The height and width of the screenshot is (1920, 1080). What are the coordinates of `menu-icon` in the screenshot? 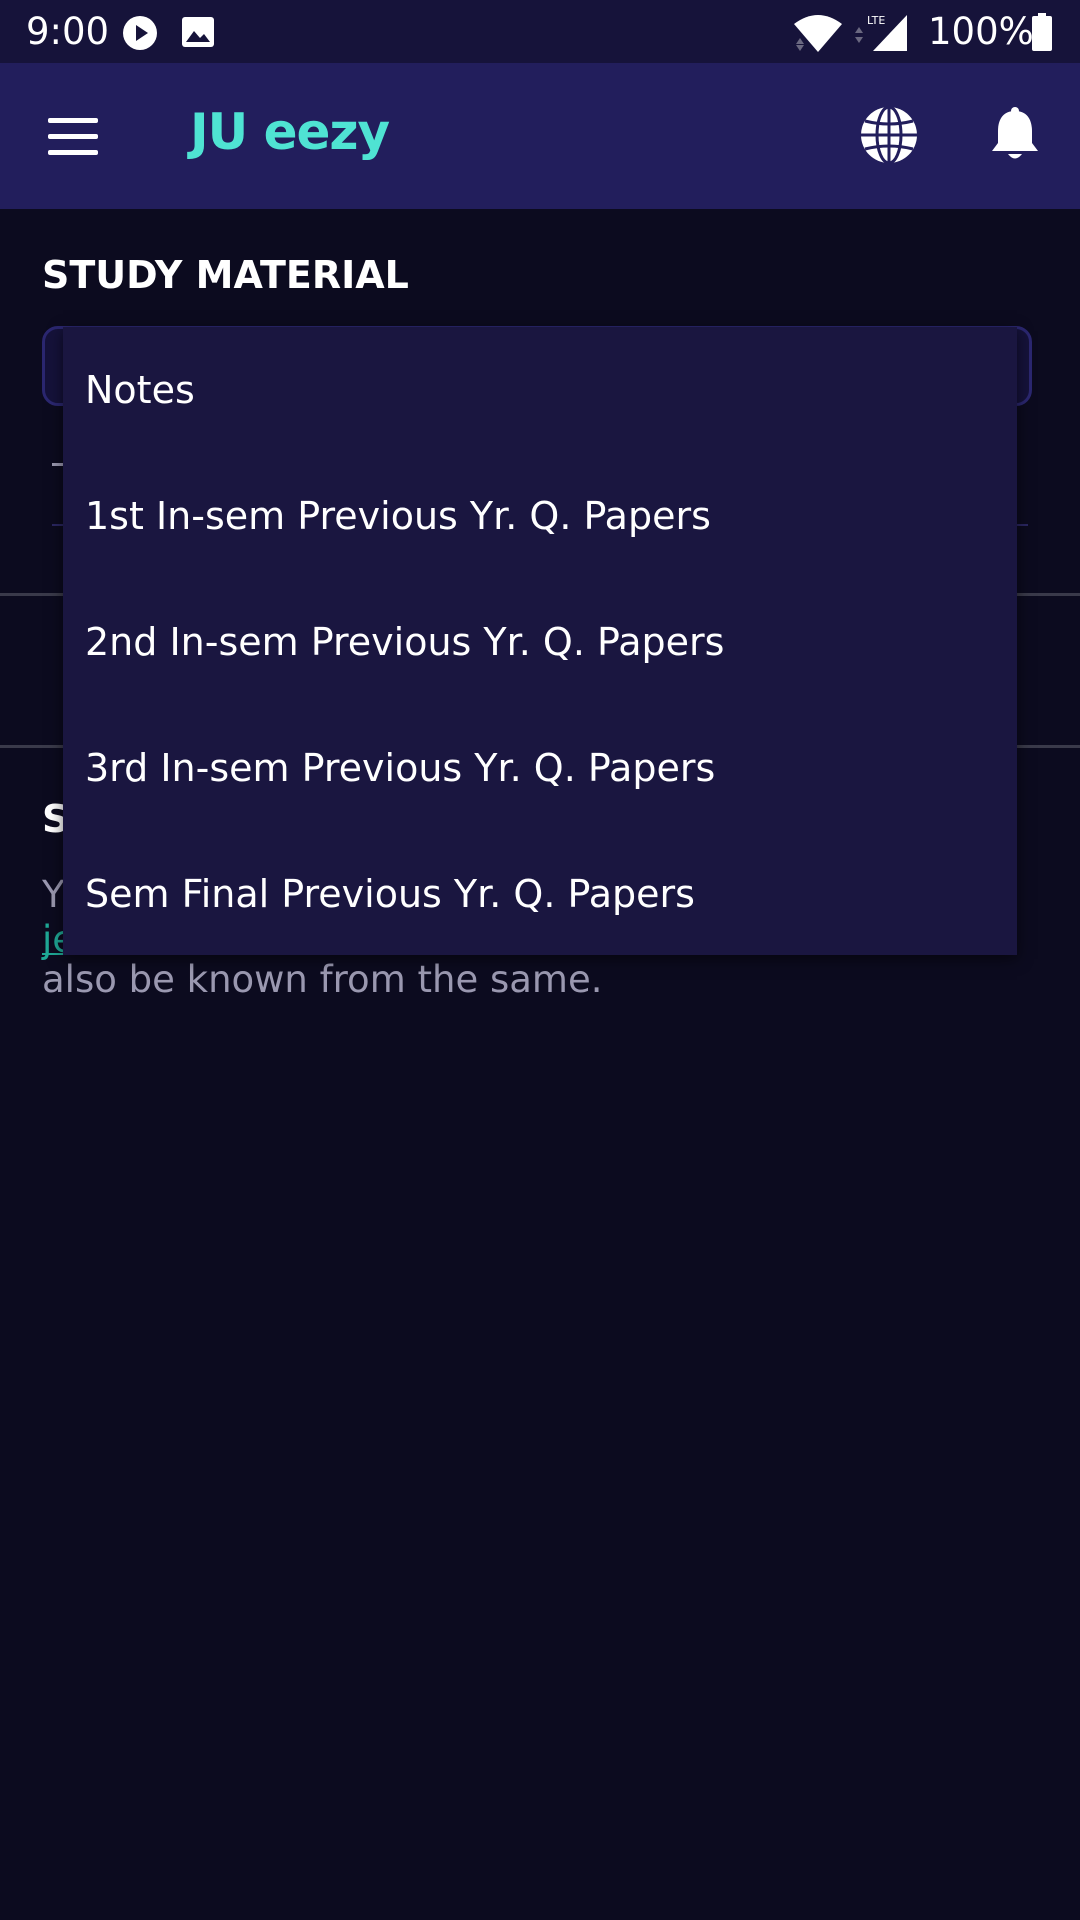 It's located at (73, 137).